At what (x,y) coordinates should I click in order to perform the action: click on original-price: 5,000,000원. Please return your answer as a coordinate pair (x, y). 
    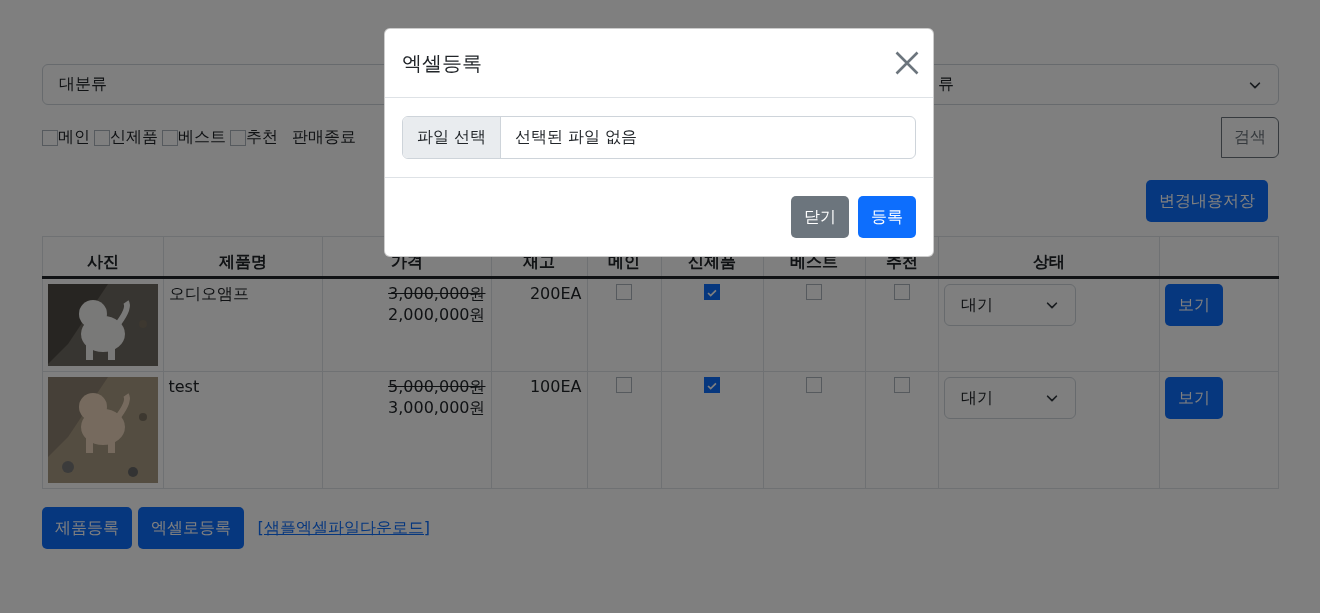
    Looking at the image, I should click on (436, 387).